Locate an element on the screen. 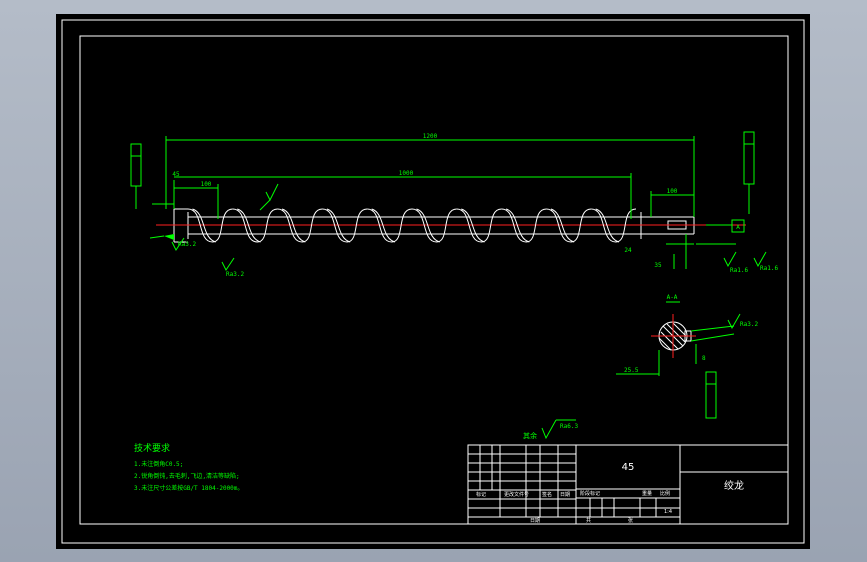  title-scale: 1:4 is located at coordinates (668, 512).